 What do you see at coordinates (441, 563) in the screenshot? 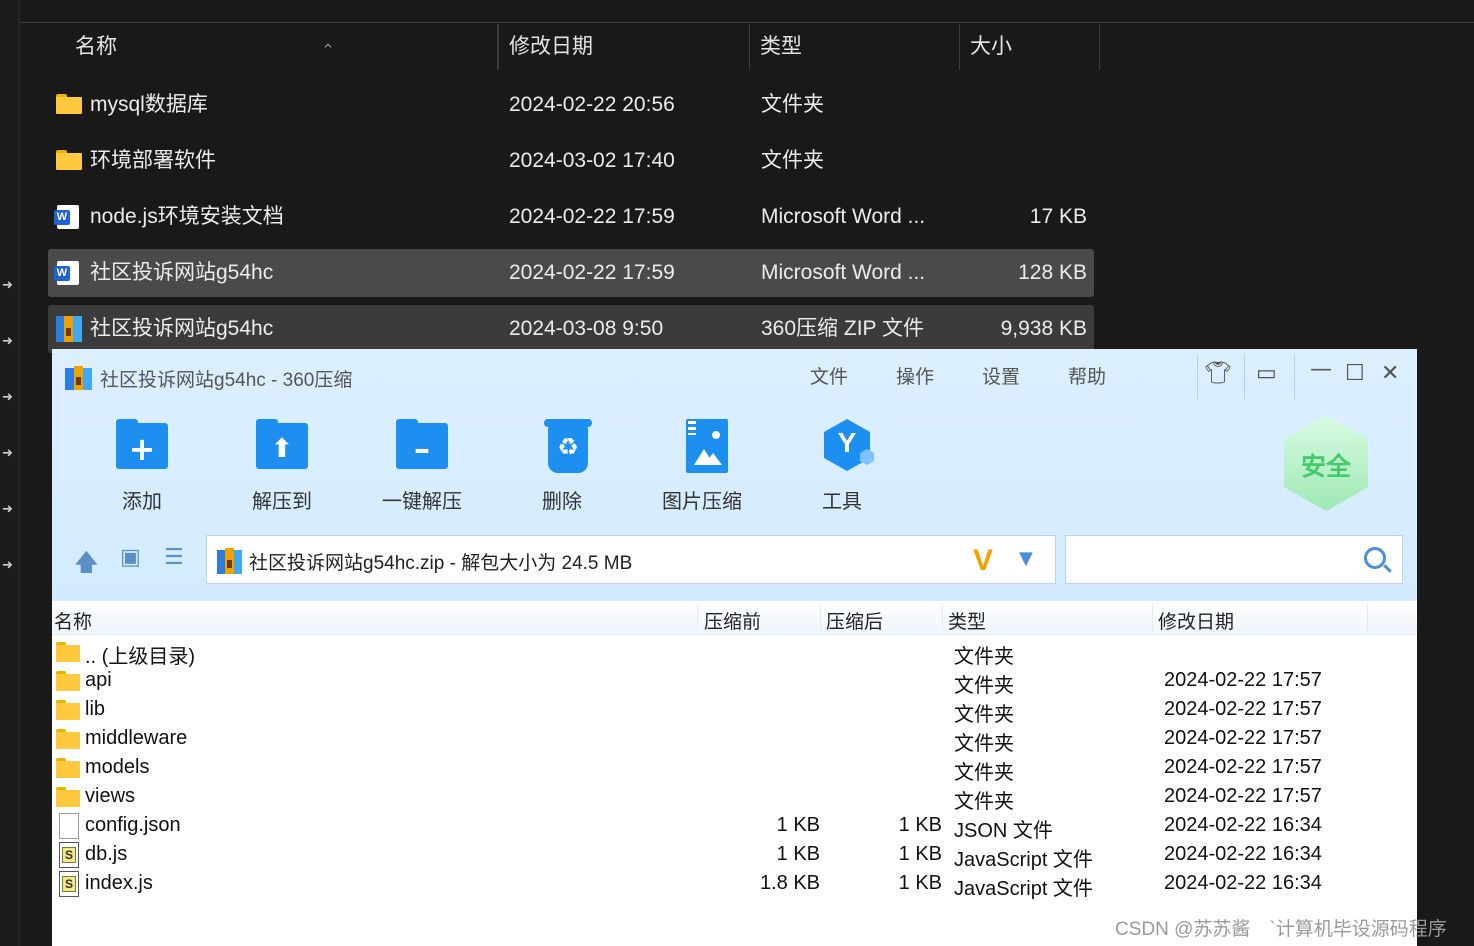
I see `address-text: 社区投诉网站g54hc.zip - 解包大小为 24.5 MB` at bounding box center [441, 563].